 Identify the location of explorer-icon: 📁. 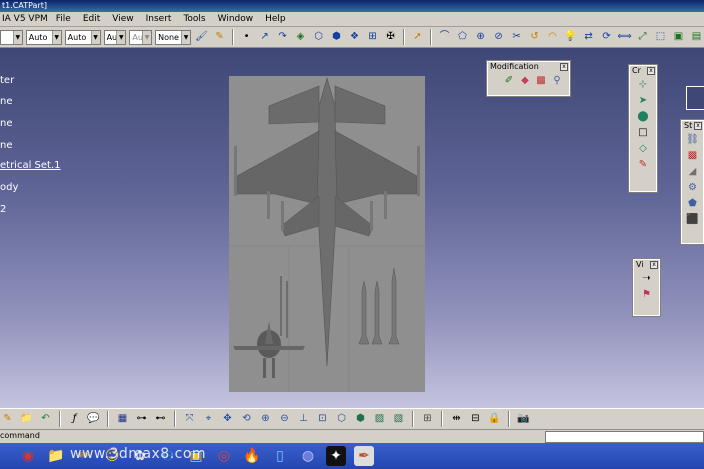
(56, 456).